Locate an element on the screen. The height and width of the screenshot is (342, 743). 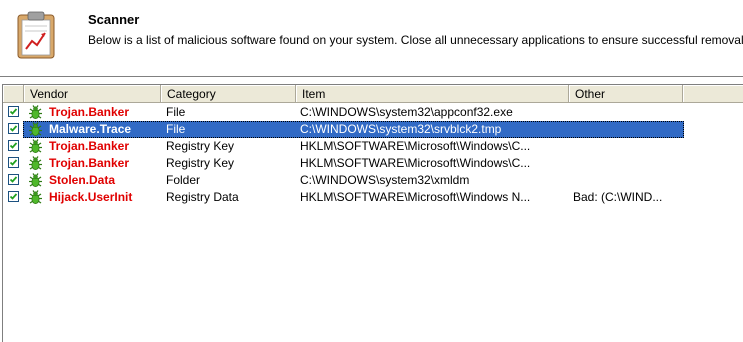
cell-category: Registry Data is located at coordinates (202, 197).